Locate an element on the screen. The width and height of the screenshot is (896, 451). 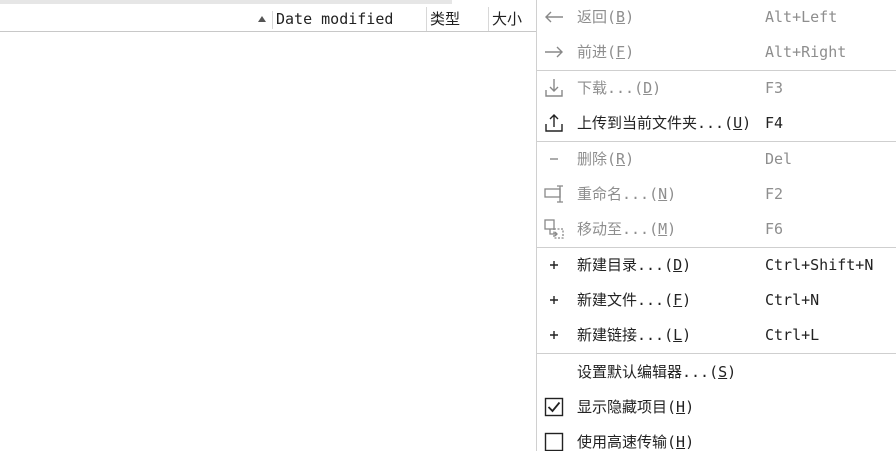
arrow-left-icon is located at coordinates (554, 17).